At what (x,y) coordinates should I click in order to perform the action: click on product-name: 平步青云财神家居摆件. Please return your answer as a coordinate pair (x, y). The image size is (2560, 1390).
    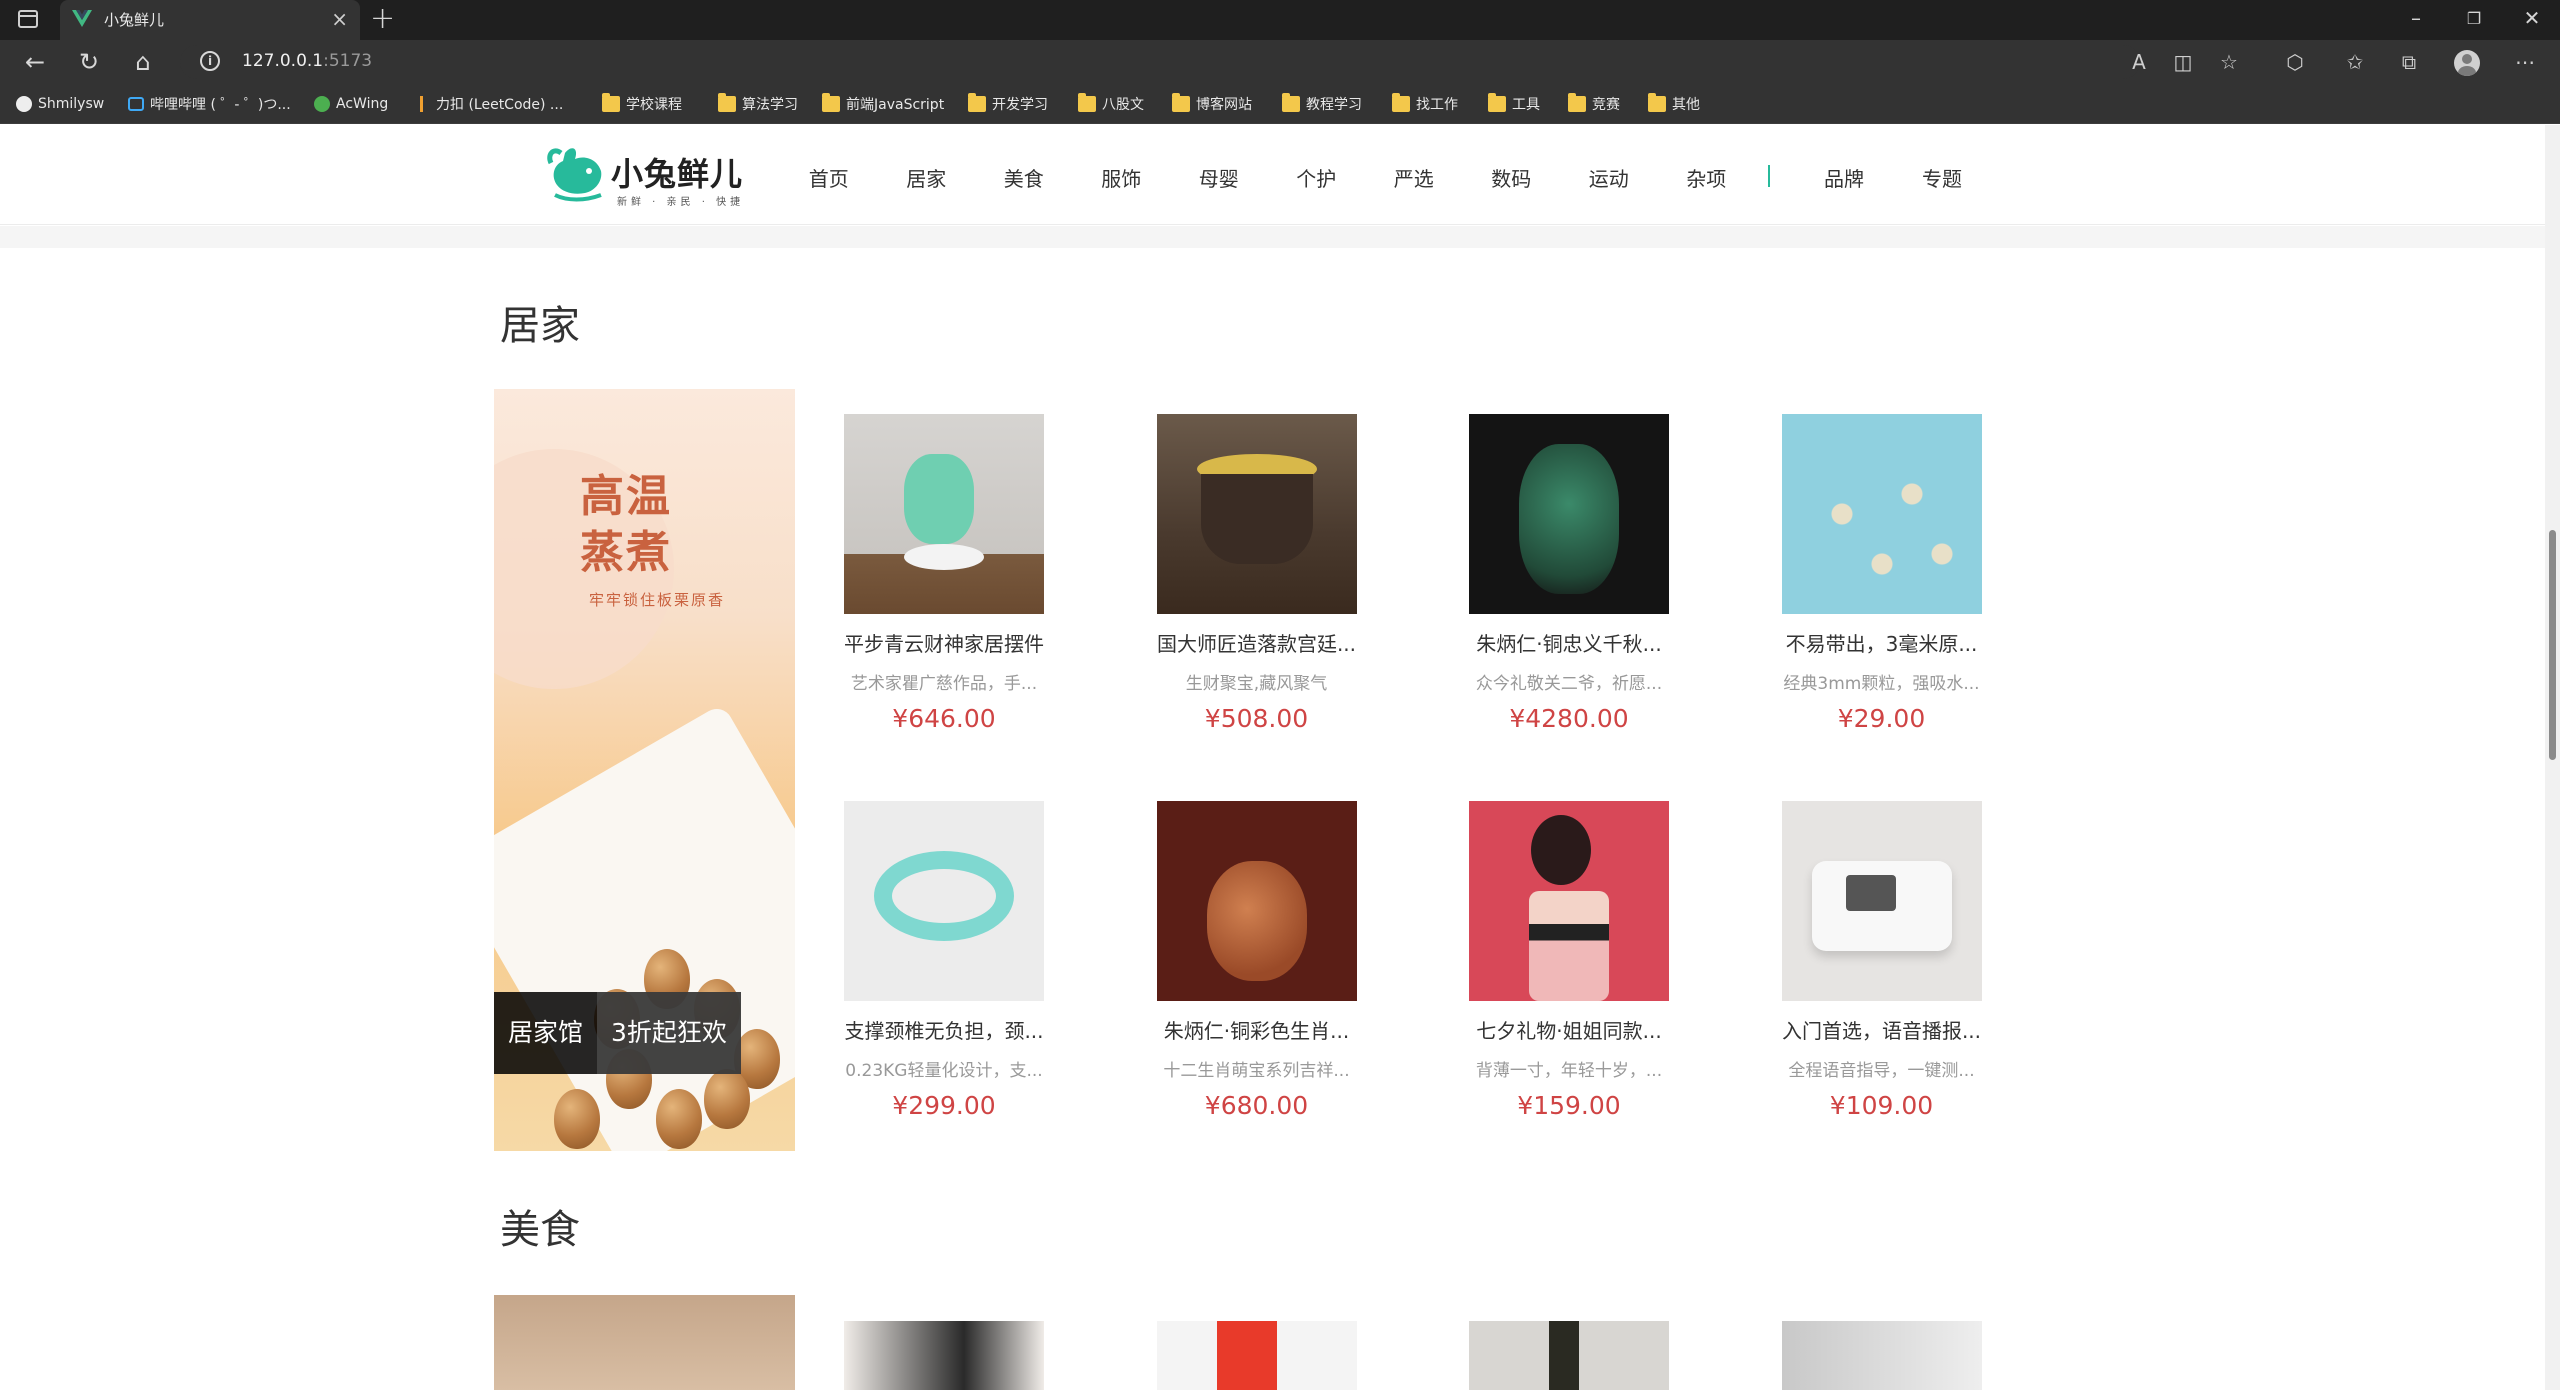
    Looking at the image, I should click on (944, 644).